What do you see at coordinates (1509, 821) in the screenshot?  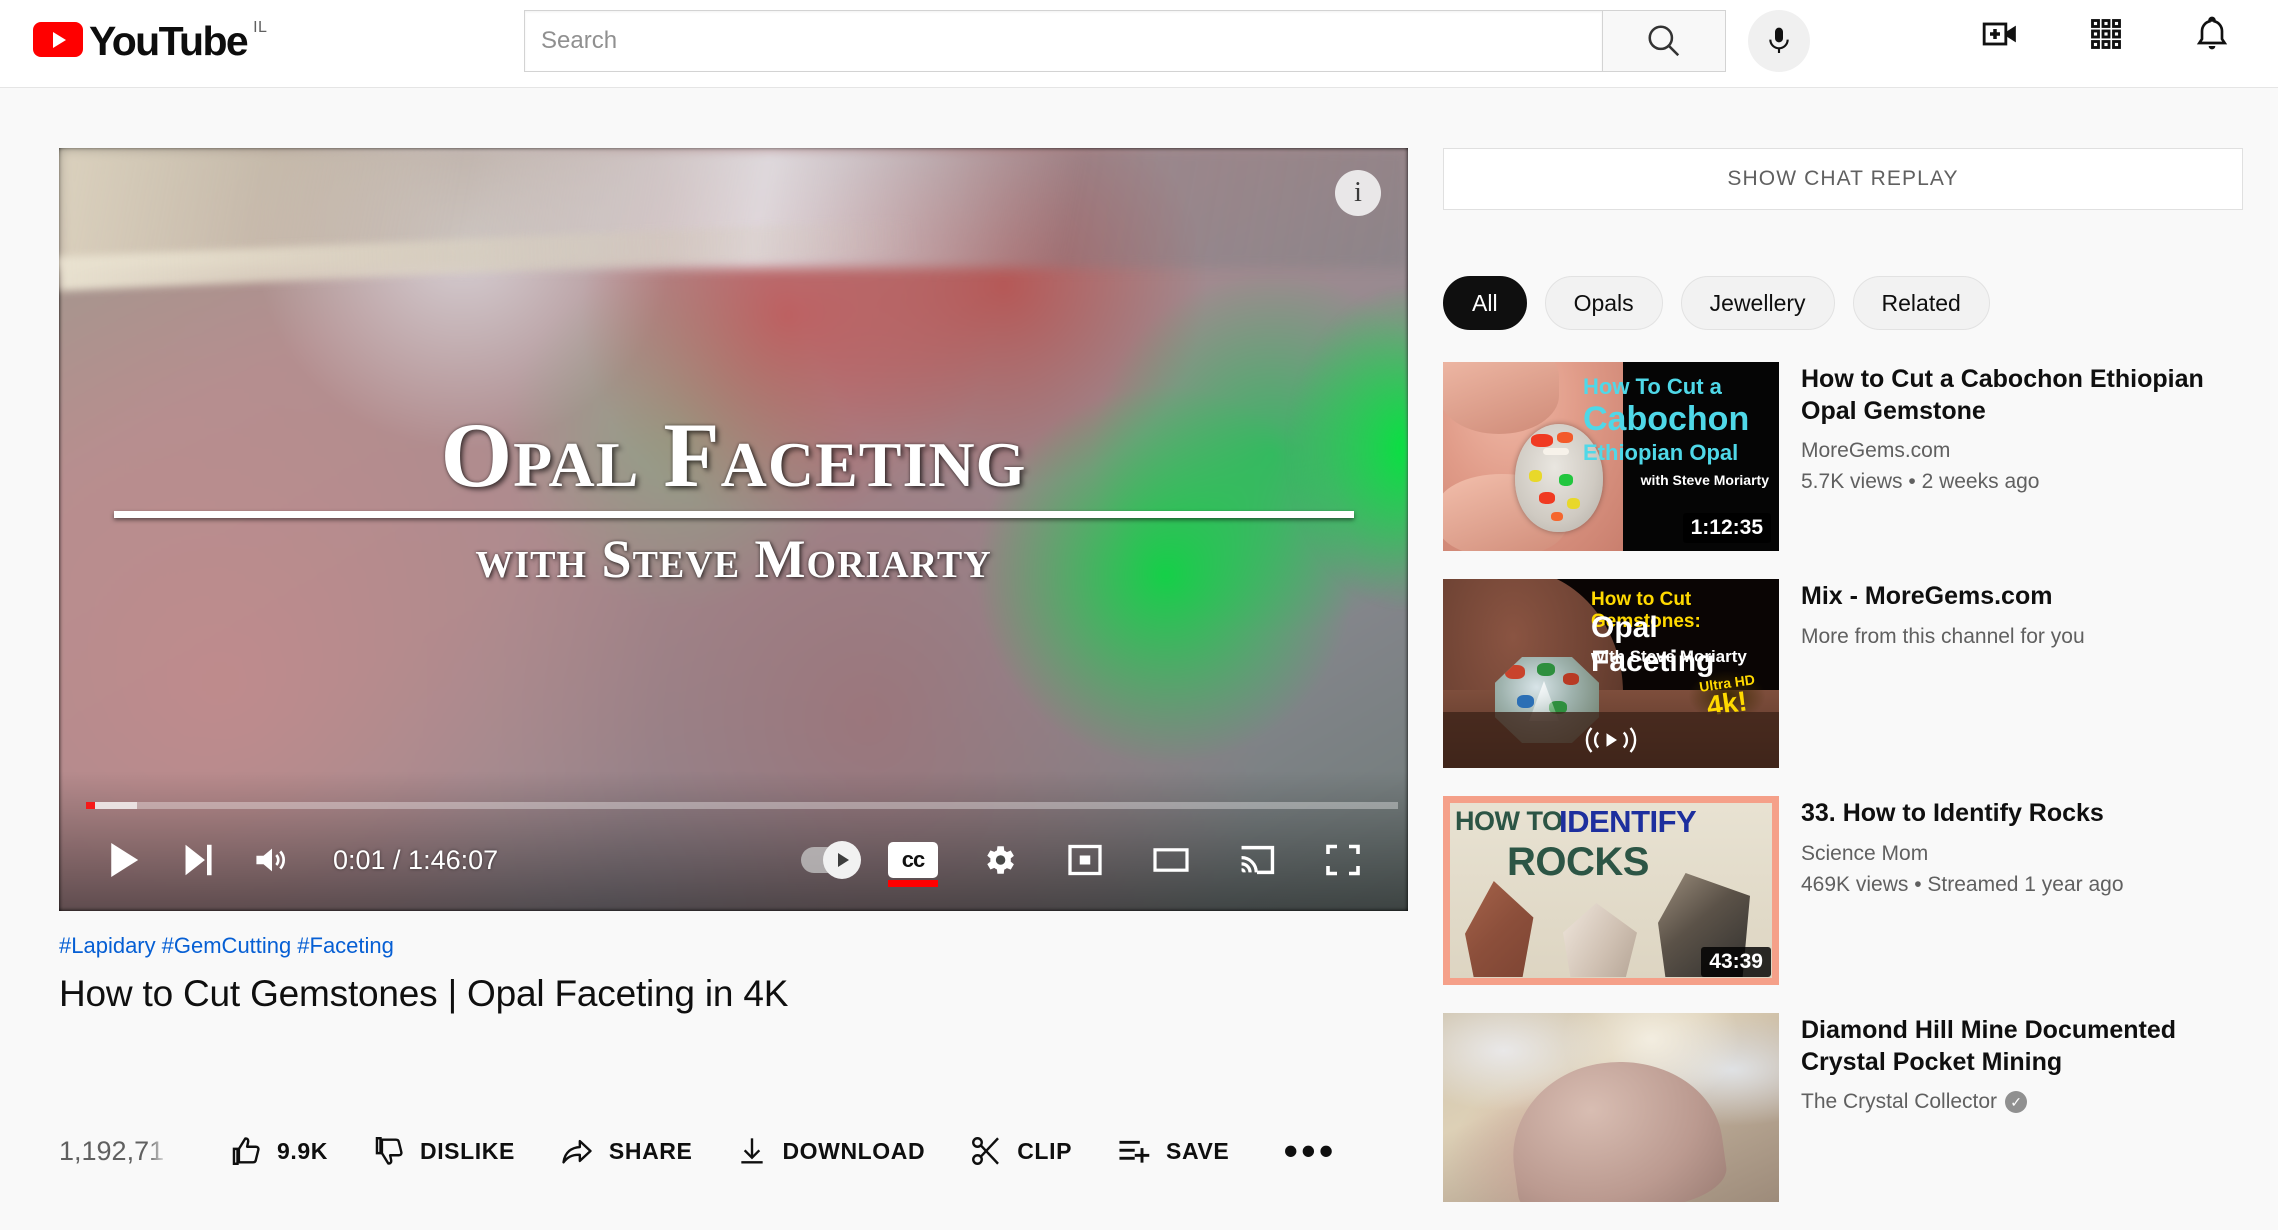 I see `thumbnail-text-line1: HOW TO` at bounding box center [1509, 821].